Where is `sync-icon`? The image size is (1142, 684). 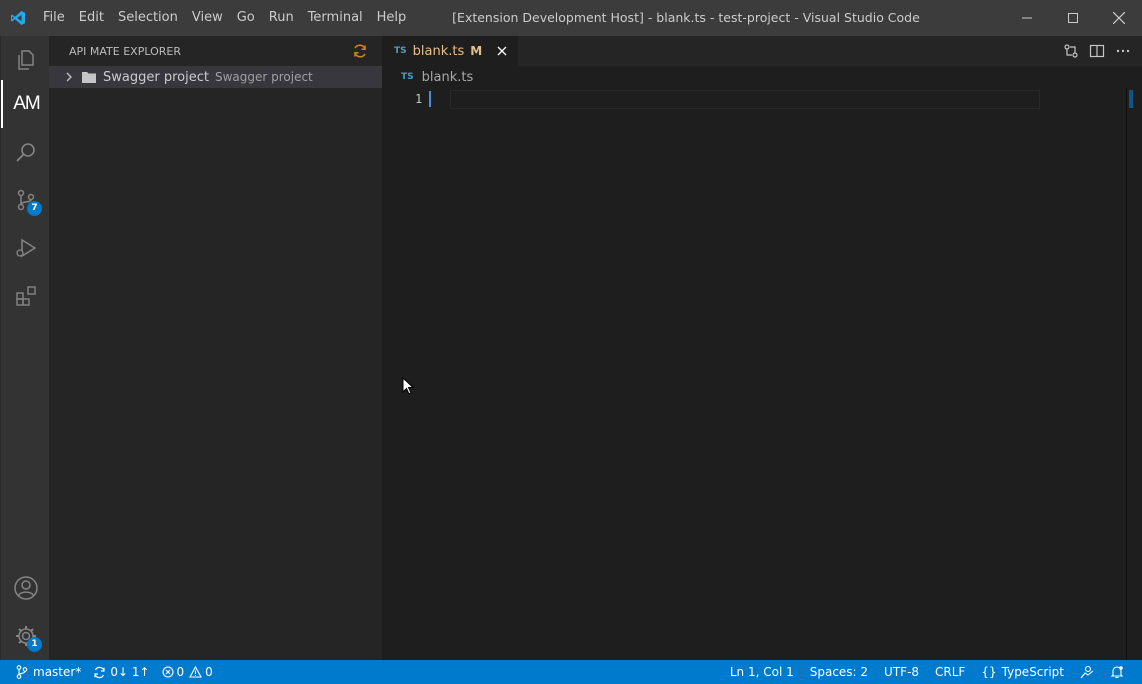
sync-icon is located at coordinates (99, 672).